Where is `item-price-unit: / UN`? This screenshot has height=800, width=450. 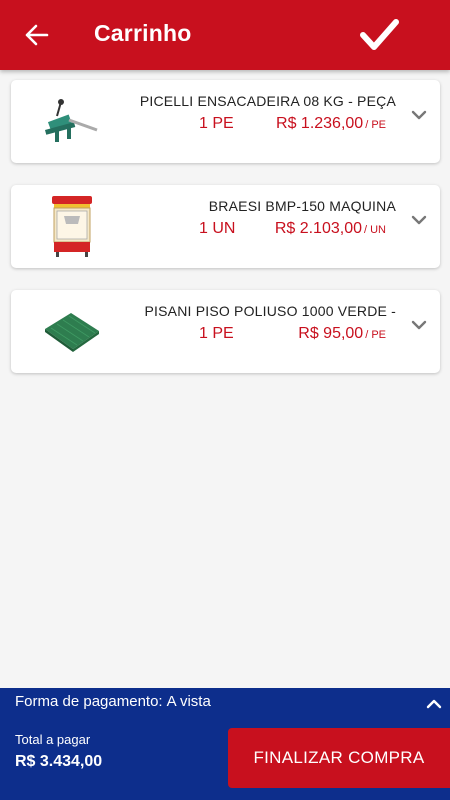 item-price-unit: / UN is located at coordinates (375, 230).